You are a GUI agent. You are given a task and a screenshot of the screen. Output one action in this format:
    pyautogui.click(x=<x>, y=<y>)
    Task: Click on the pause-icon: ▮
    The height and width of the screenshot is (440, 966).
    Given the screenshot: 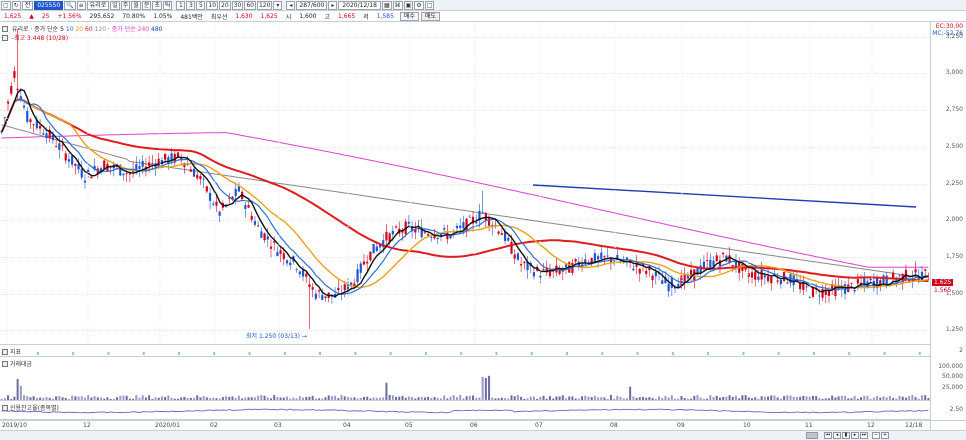 What is the action you would take?
    pyautogui.click(x=846, y=435)
    